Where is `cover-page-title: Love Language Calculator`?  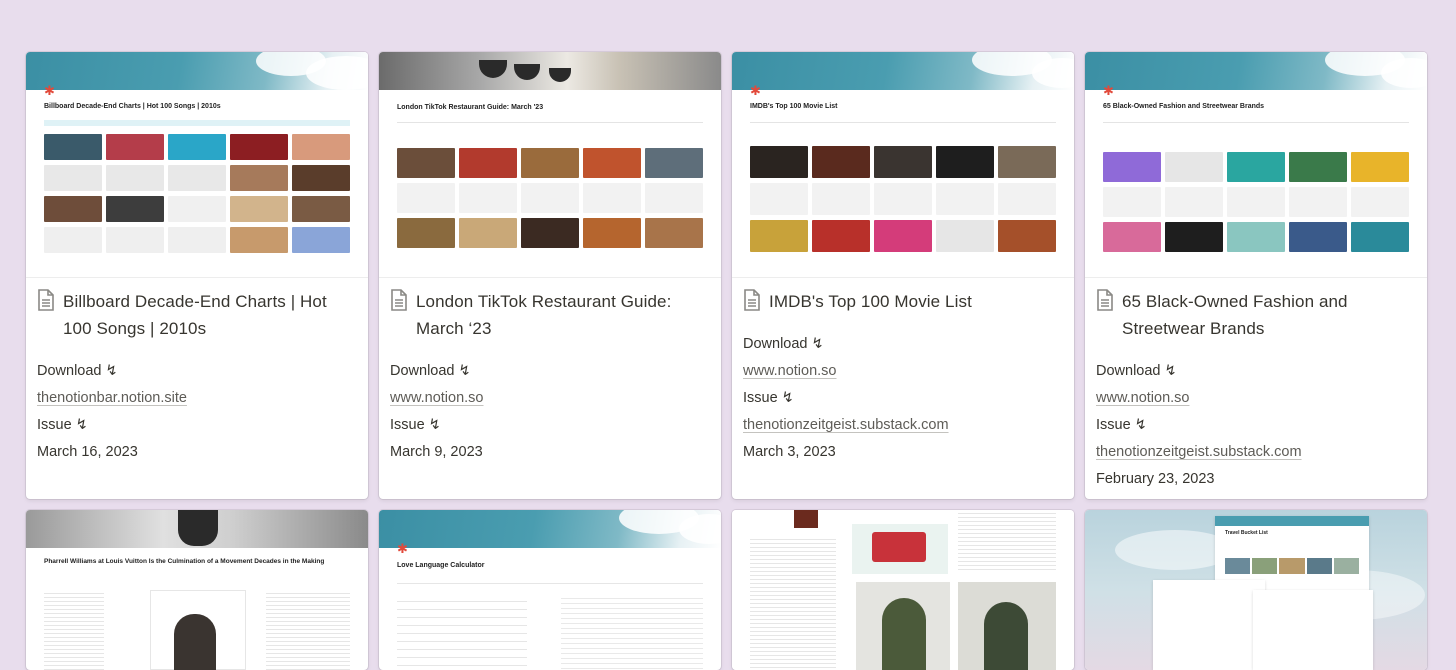 cover-page-title: Love Language Calculator is located at coordinates (441, 565).